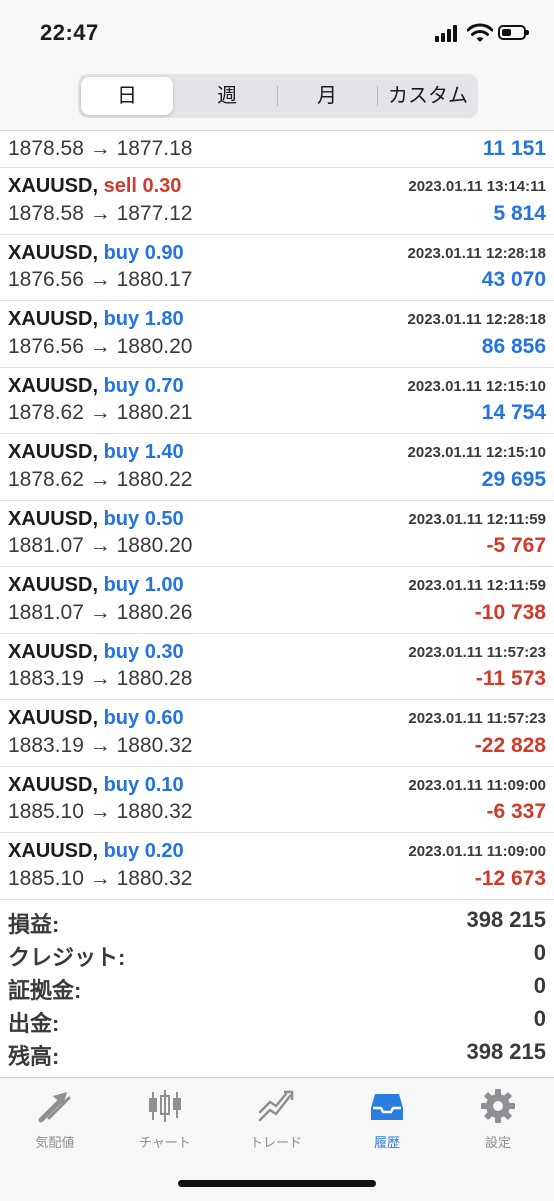 The height and width of the screenshot is (1201, 554). I want to click on trade-side: buy 0.50, so click(143, 518).